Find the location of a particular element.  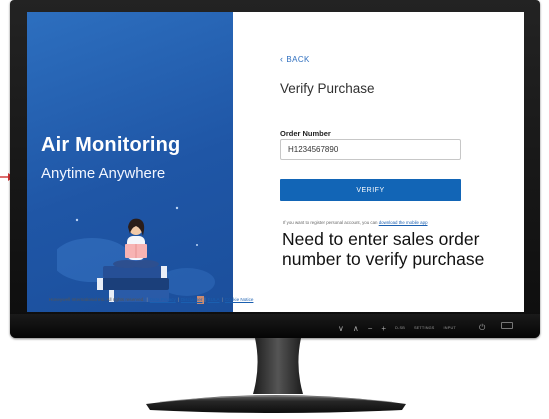

back-link: ‹ BACK is located at coordinates (295, 59).